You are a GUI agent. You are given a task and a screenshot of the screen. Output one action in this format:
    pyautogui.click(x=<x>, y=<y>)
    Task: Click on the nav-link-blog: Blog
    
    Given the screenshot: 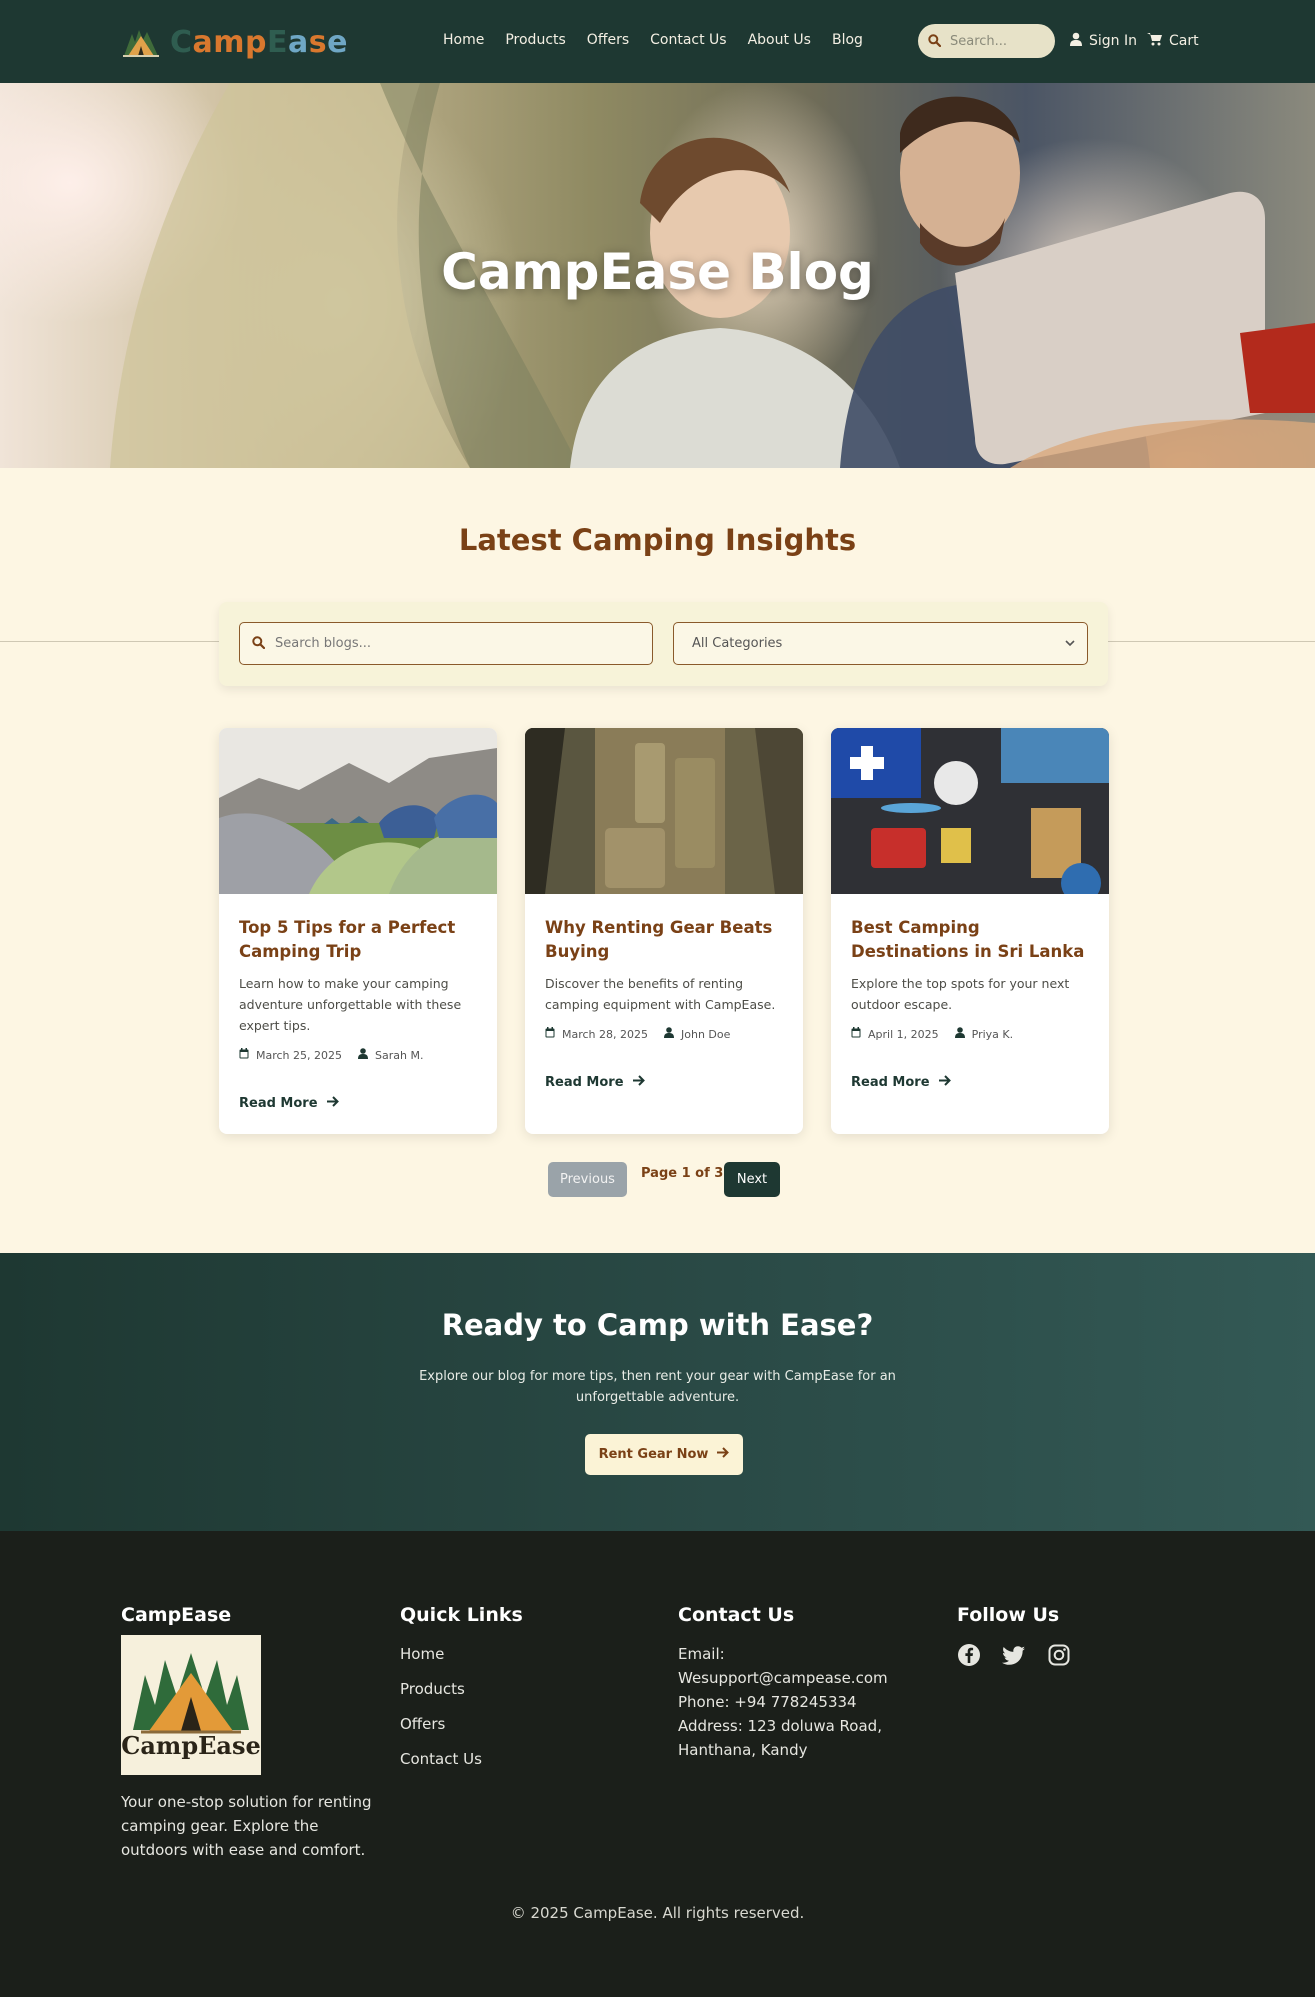 What is the action you would take?
    pyautogui.click(x=847, y=40)
    